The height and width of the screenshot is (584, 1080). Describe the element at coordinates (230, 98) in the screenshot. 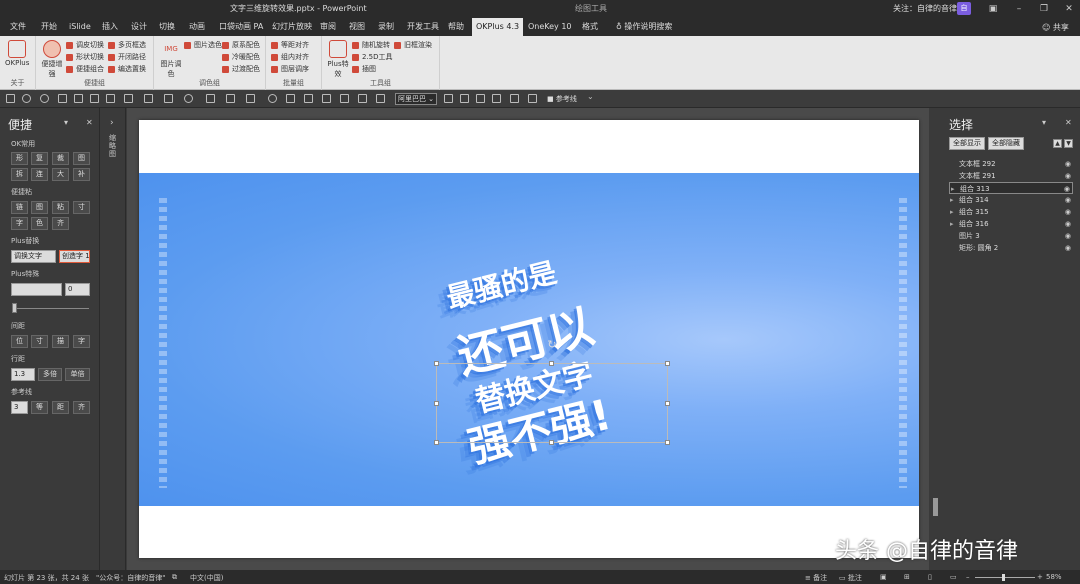

I see `group-icon` at that location.